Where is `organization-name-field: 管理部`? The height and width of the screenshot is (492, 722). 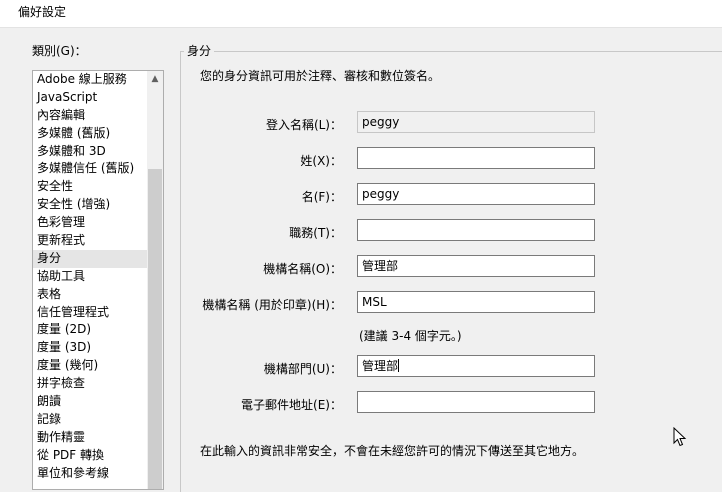
organization-name-field: 管理部 is located at coordinates (476, 266).